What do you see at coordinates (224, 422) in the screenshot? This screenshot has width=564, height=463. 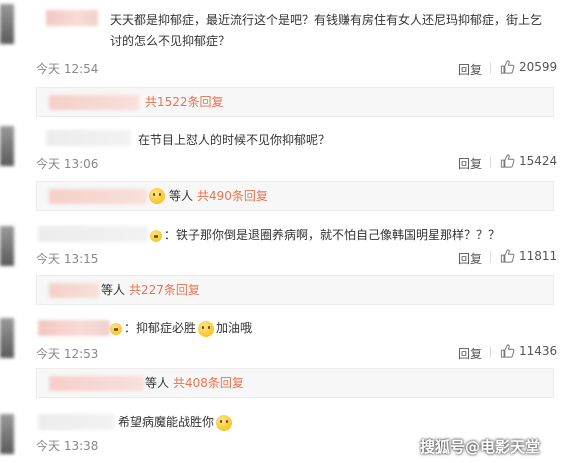 I see `pensive-emoji-icon` at bounding box center [224, 422].